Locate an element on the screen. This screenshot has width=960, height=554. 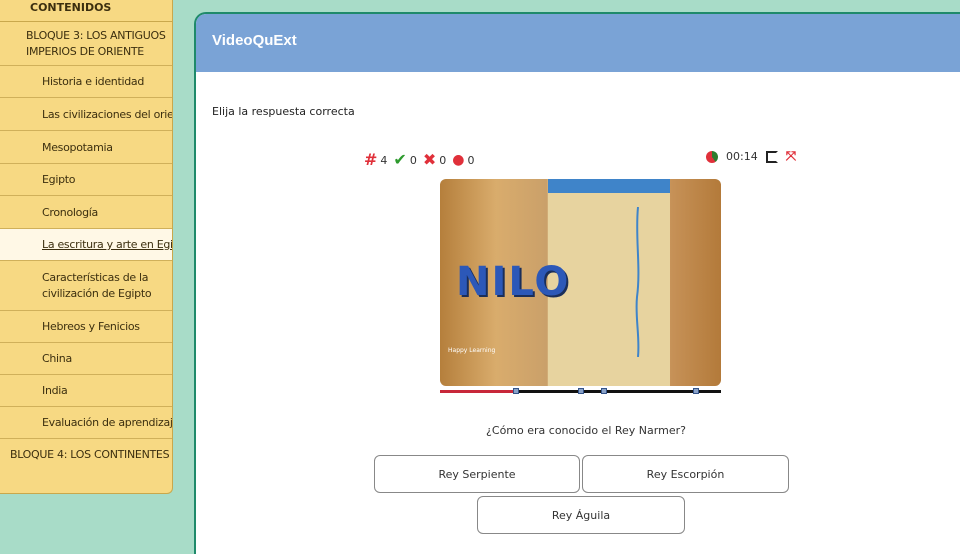
answer-button-aguila: Rey Águila is located at coordinates (581, 515).